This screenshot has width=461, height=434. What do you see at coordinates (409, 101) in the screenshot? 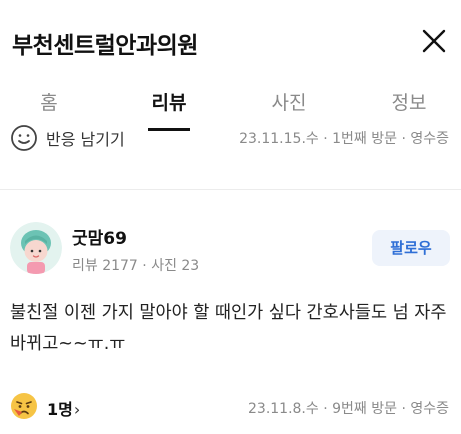
I see `tab-info: 정보` at bounding box center [409, 101].